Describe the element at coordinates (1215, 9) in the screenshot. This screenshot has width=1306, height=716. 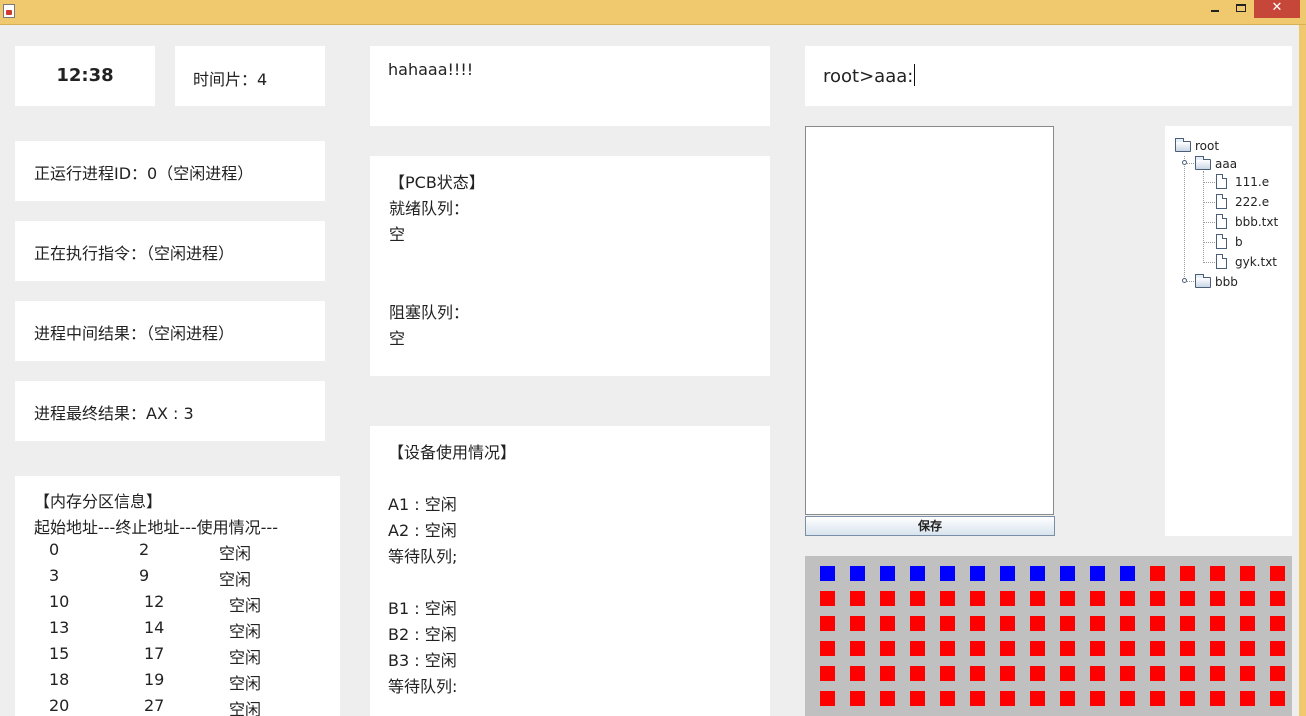
I see `minimize-button` at that location.